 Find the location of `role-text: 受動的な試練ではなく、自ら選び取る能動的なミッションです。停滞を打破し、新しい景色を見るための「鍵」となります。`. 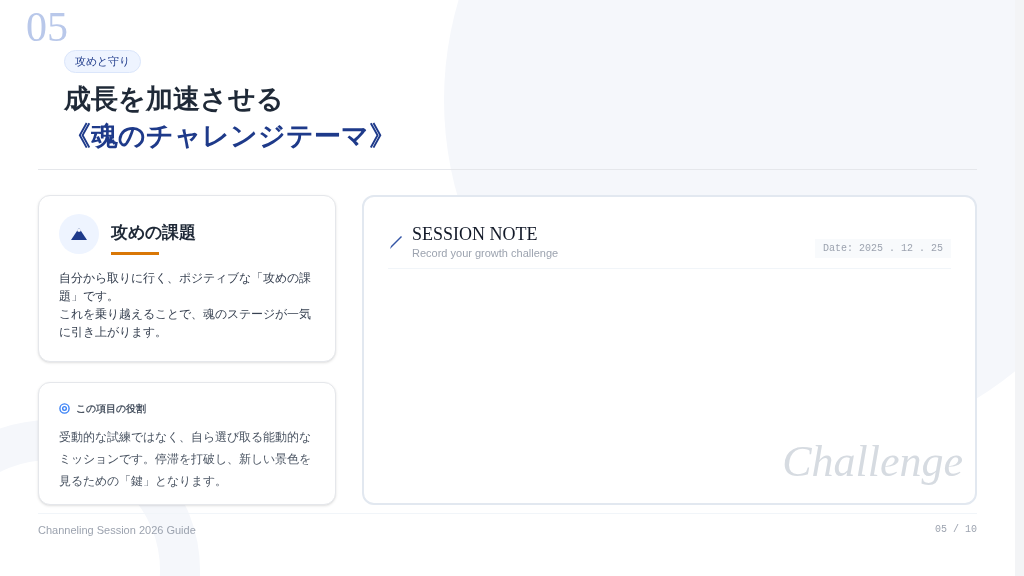

role-text: 受動的な試練ではなく、自ら選び取る能動的なミッションです。停滞を打破し、新しい景色を見るための「鍵」となります。 is located at coordinates (185, 459).